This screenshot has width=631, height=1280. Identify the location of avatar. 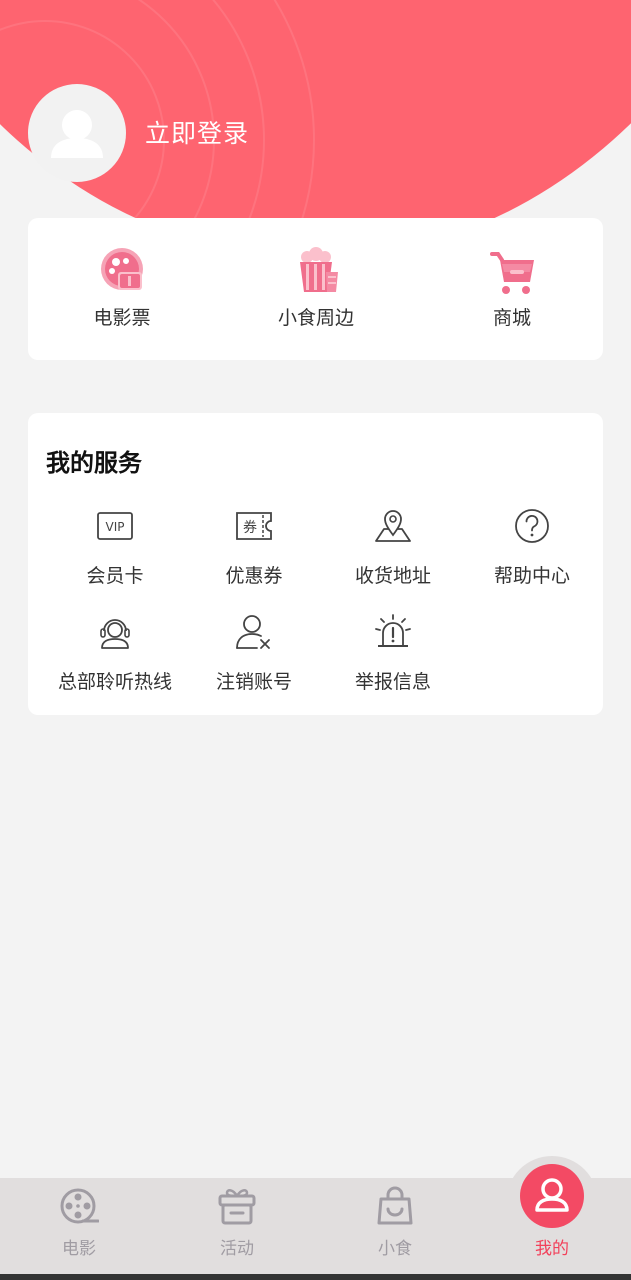
(77, 133).